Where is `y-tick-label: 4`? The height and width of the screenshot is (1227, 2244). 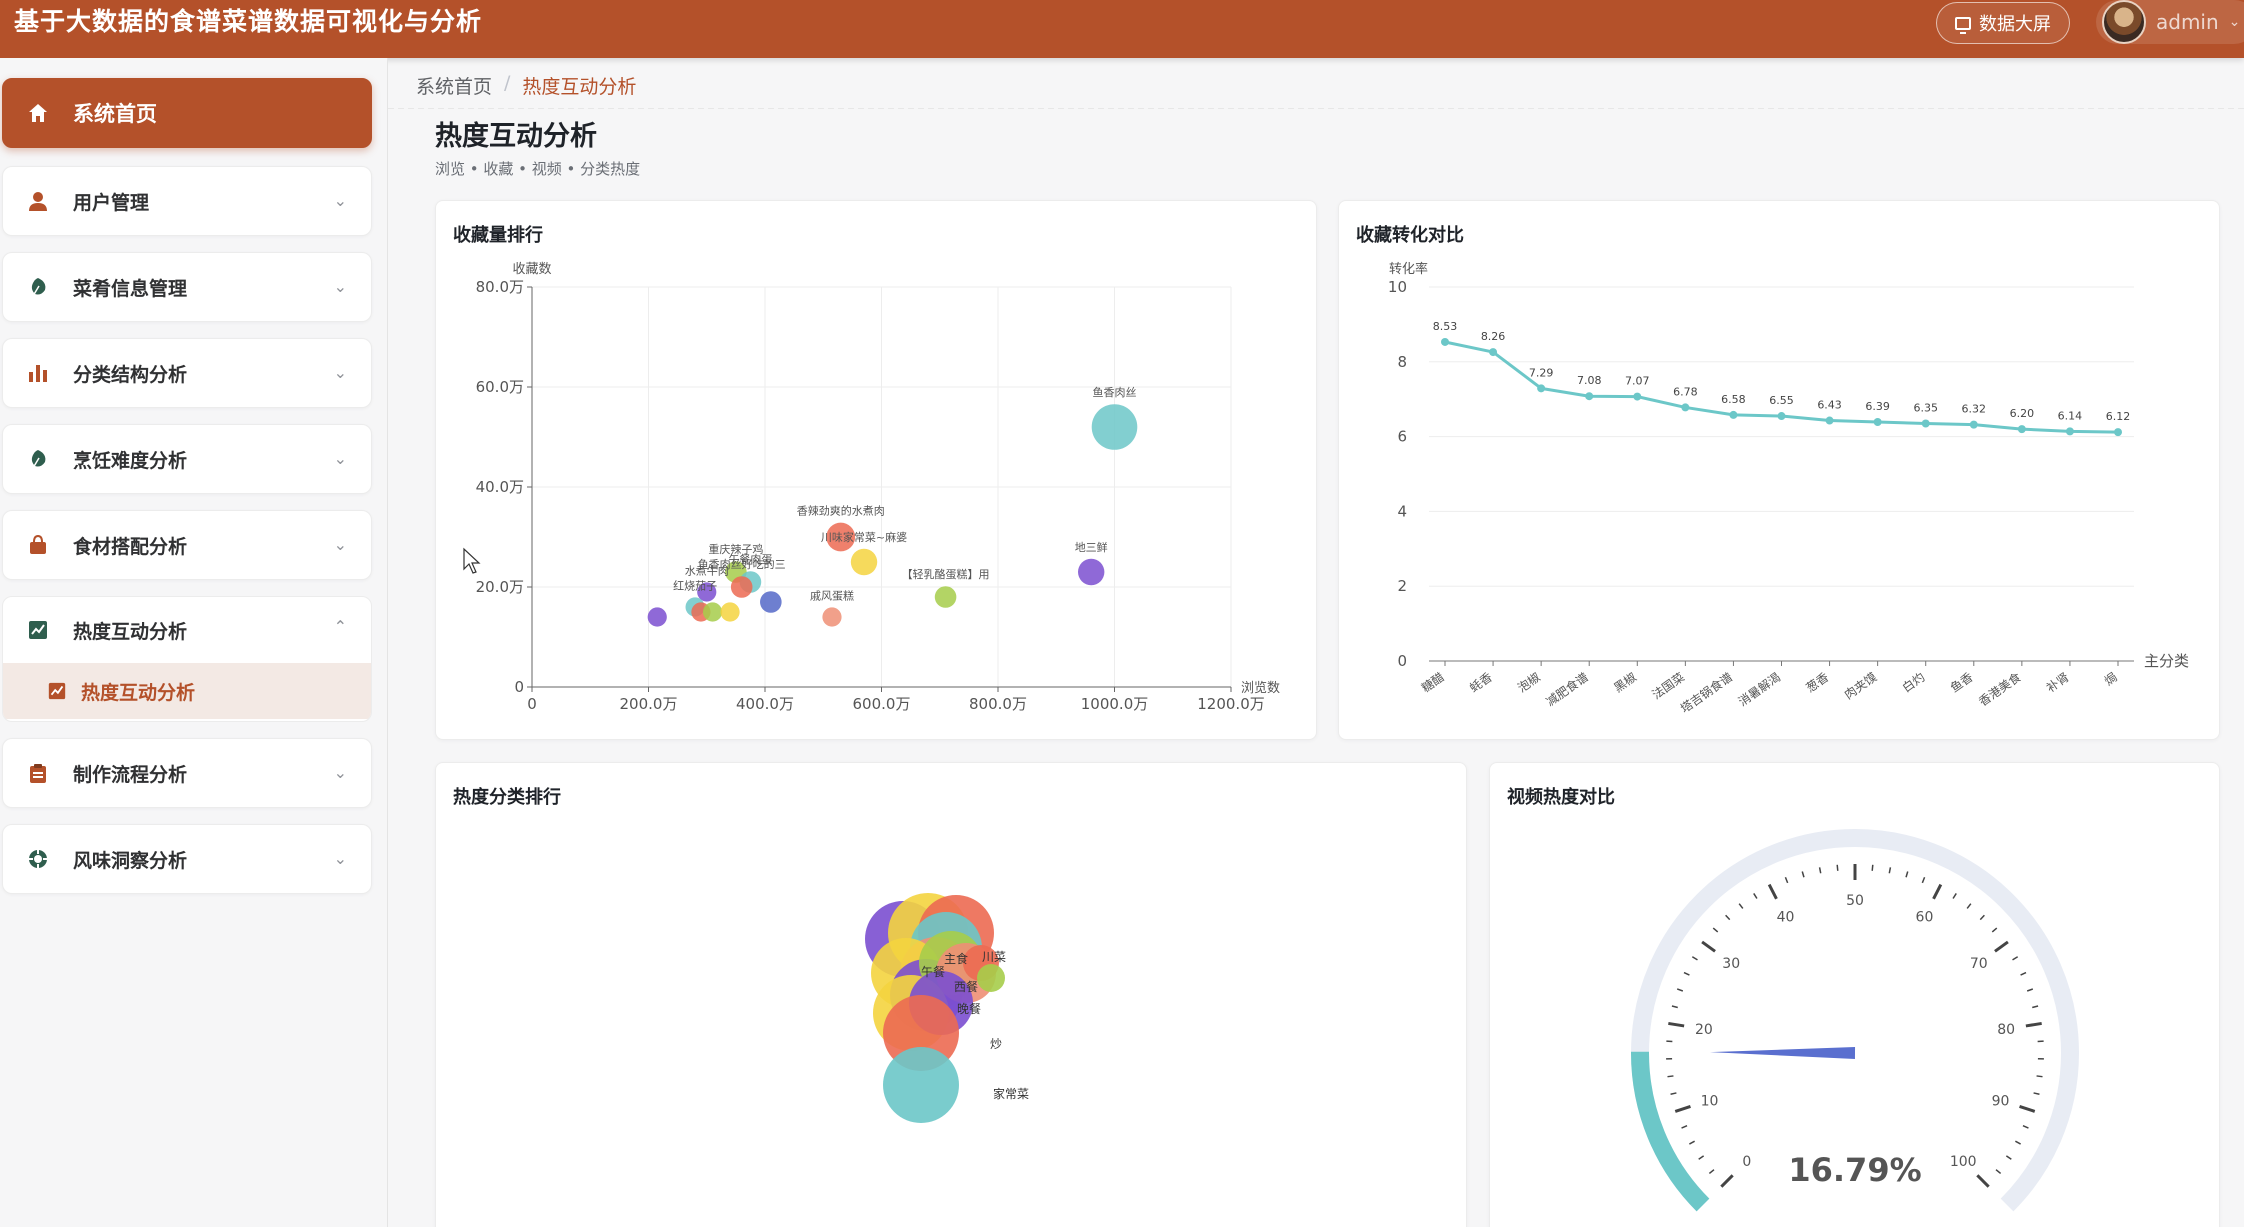
y-tick-label: 4 is located at coordinates (1402, 511).